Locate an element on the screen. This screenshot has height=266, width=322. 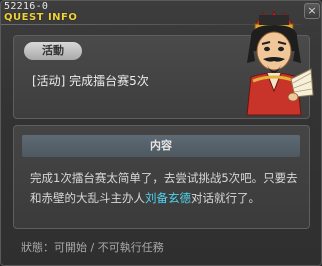
quest-title: [活动] 完成擂台赛5次 is located at coordinates (90, 81).